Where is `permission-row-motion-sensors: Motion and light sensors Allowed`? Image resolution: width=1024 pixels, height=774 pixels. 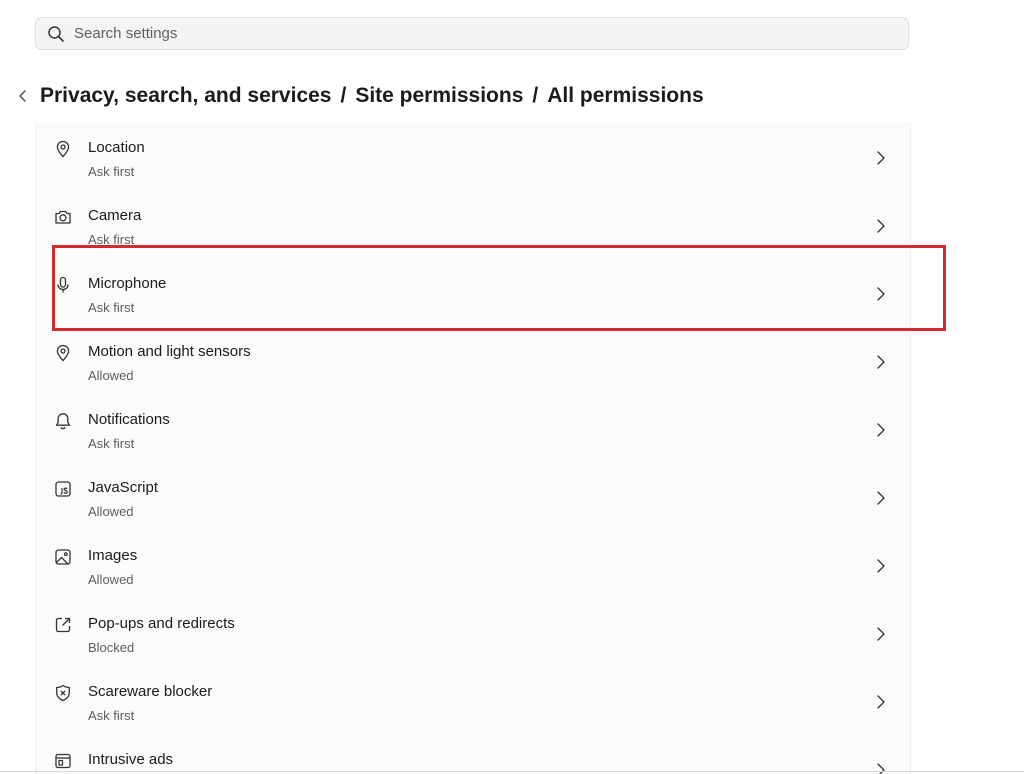 permission-row-motion-sensors: Motion and light sensors Allowed is located at coordinates (473, 362).